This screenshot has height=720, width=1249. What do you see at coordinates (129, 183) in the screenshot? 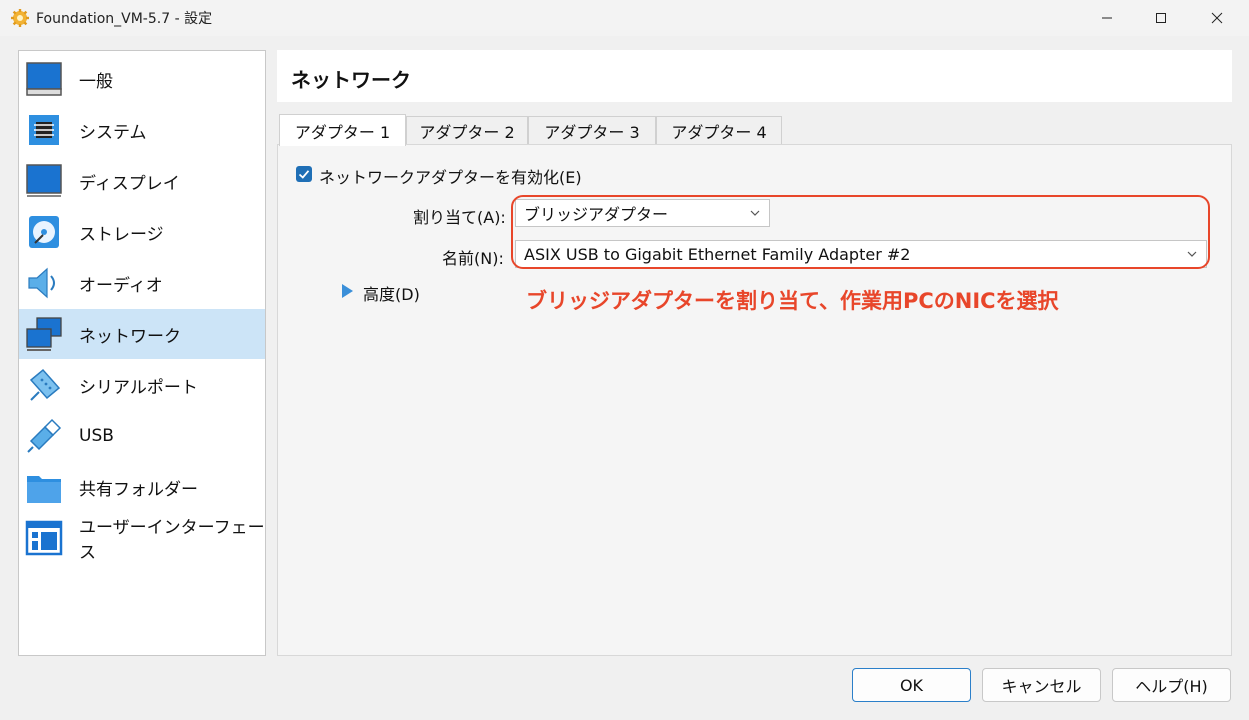
I see `sidebar-item-label: ディスプレイ` at bounding box center [129, 183].